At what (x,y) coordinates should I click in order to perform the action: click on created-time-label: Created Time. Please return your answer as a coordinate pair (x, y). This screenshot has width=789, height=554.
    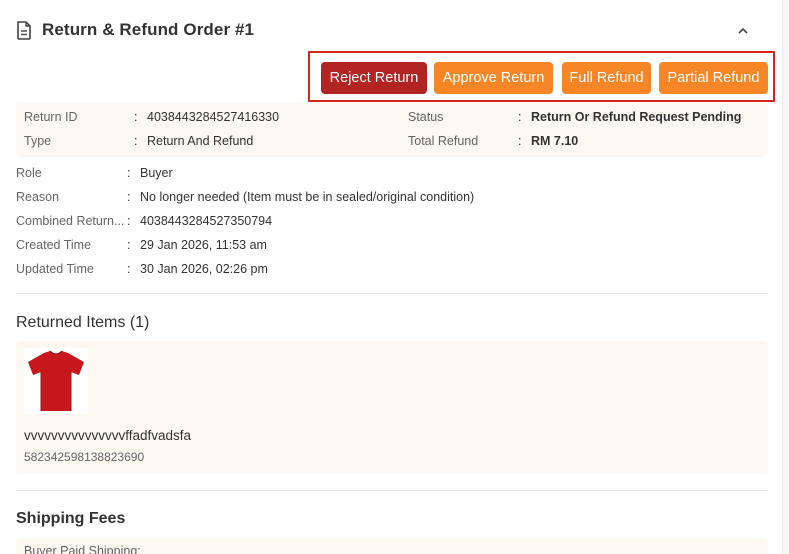
    Looking at the image, I should click on (54, 245).